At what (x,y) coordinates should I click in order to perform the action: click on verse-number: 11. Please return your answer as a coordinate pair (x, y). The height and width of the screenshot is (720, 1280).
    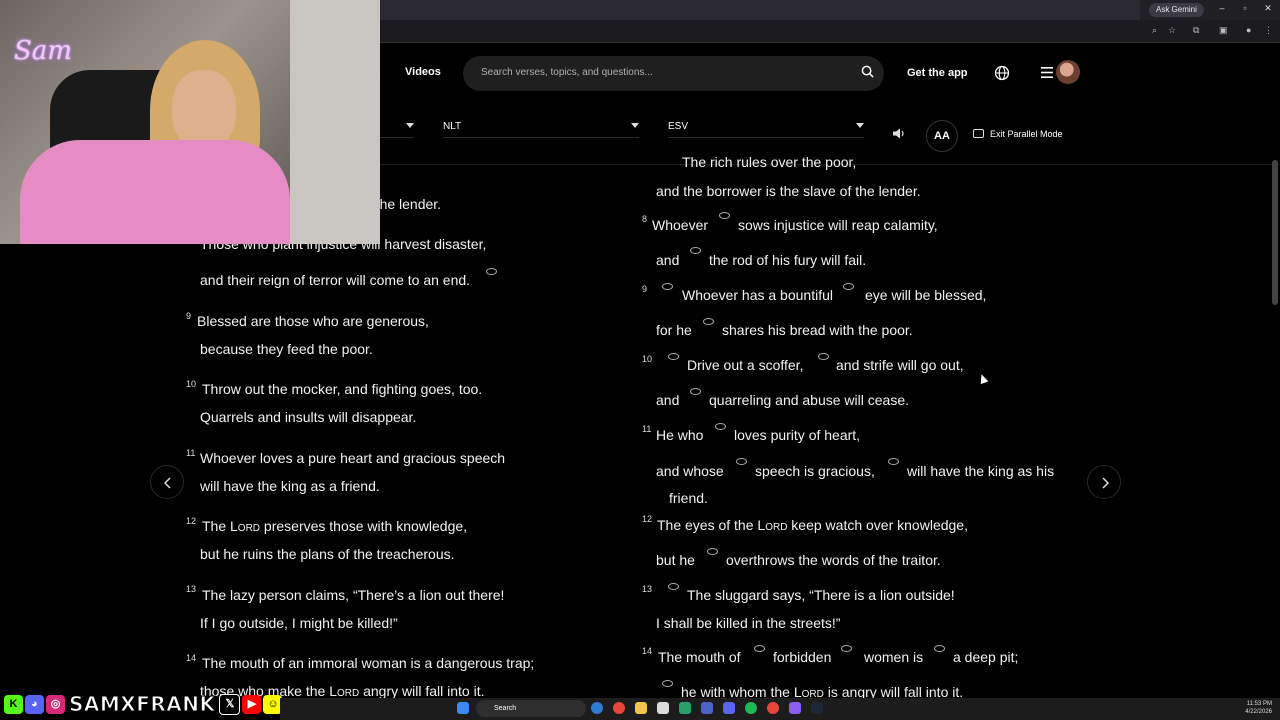
    Looking at the image, I should click on (191, 453).